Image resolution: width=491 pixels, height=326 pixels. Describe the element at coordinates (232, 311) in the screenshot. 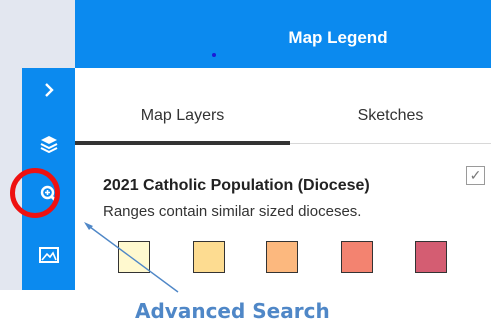

I see `annotation-label: Advanced Search` at that location.